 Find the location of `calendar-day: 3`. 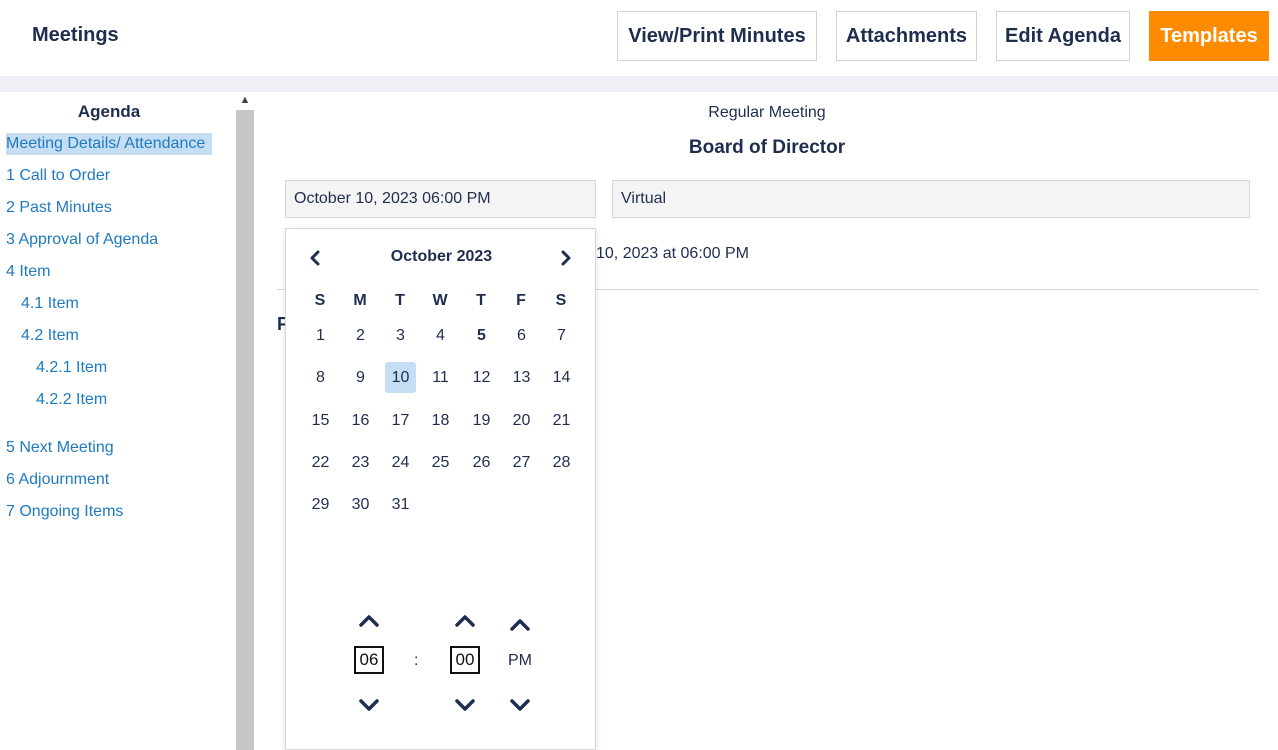

calendar-day: 3 is located at coordinates (400, 335).